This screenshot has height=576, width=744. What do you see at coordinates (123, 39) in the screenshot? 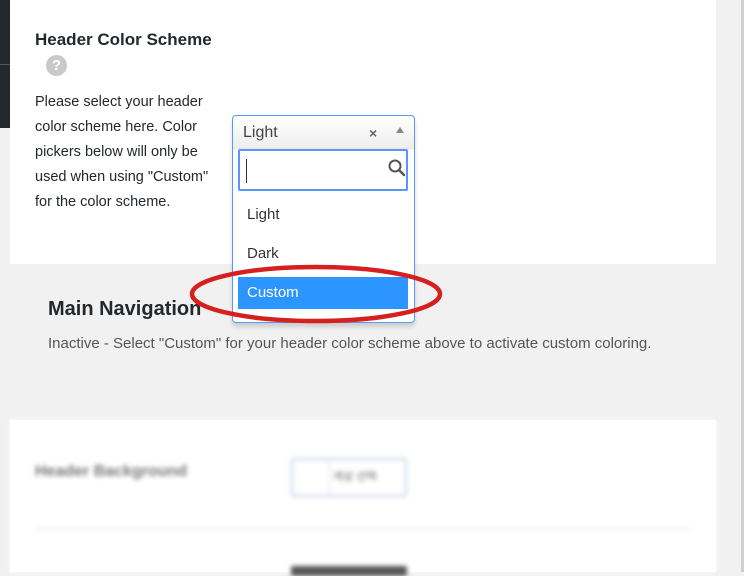
I see `setting-title: Header Color Scheme` at bounding box center [123, 39].